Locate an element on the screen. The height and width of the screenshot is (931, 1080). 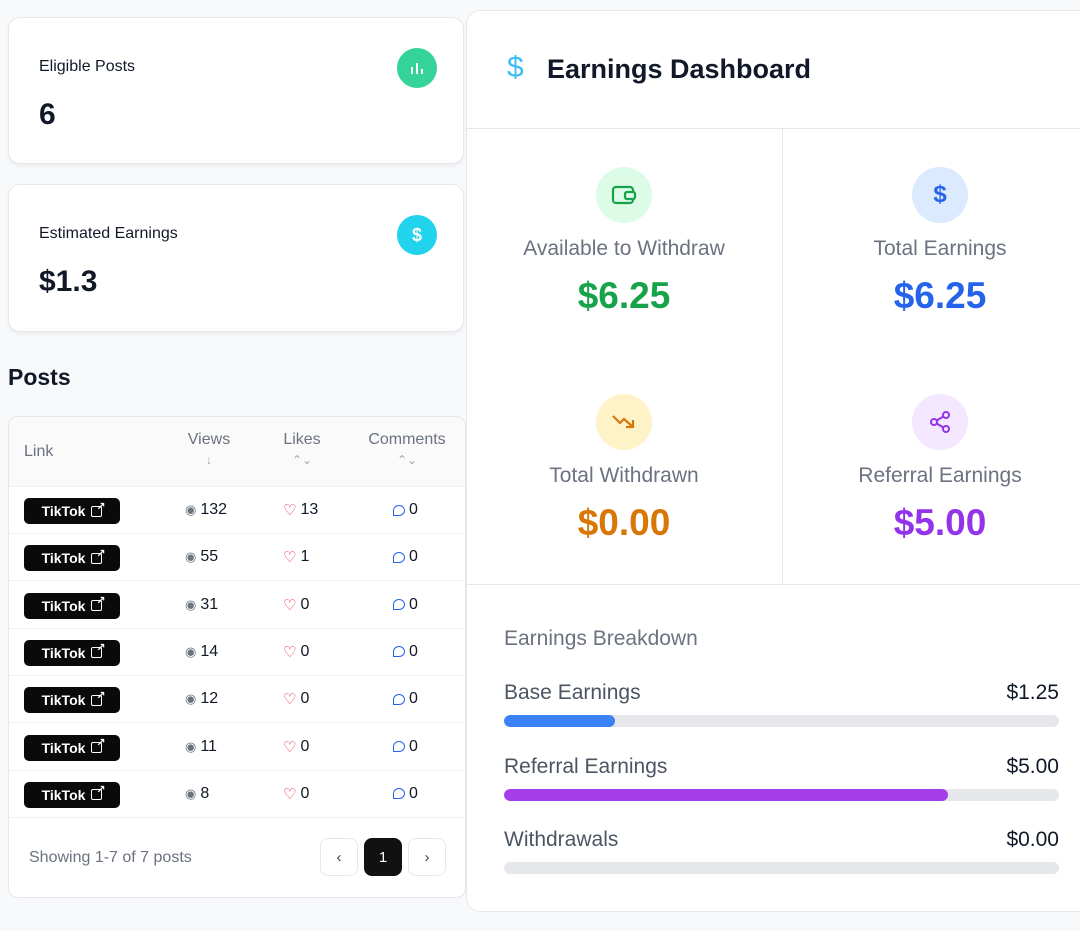
eligible-posts-card: Eligible Posts 6 is located at coordinates (236, 90).